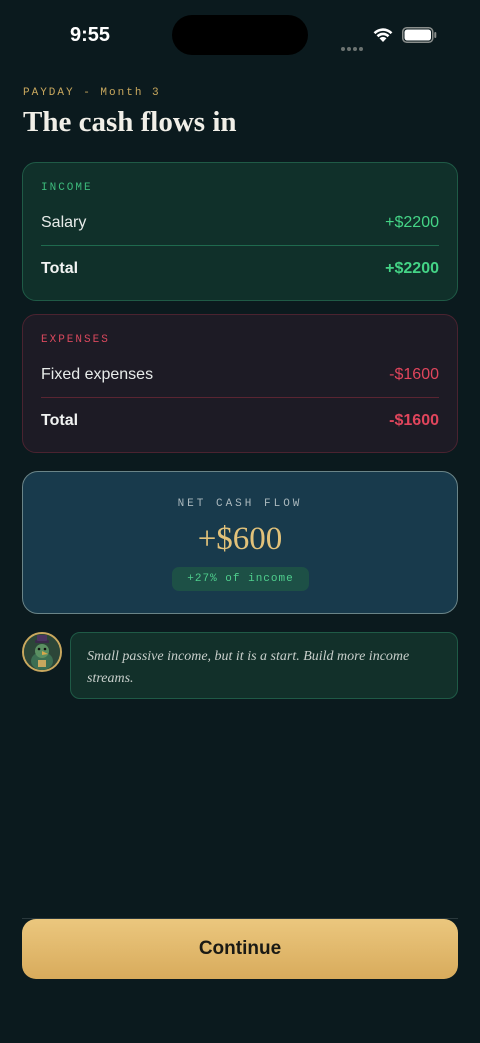 Image resolution: width=480 pixels, height=1043 pixels. Describe the element at coordinates (92, 93) in the screenshot. I see `payday-eyebrow: PAYDAY - Month 3` at that location.